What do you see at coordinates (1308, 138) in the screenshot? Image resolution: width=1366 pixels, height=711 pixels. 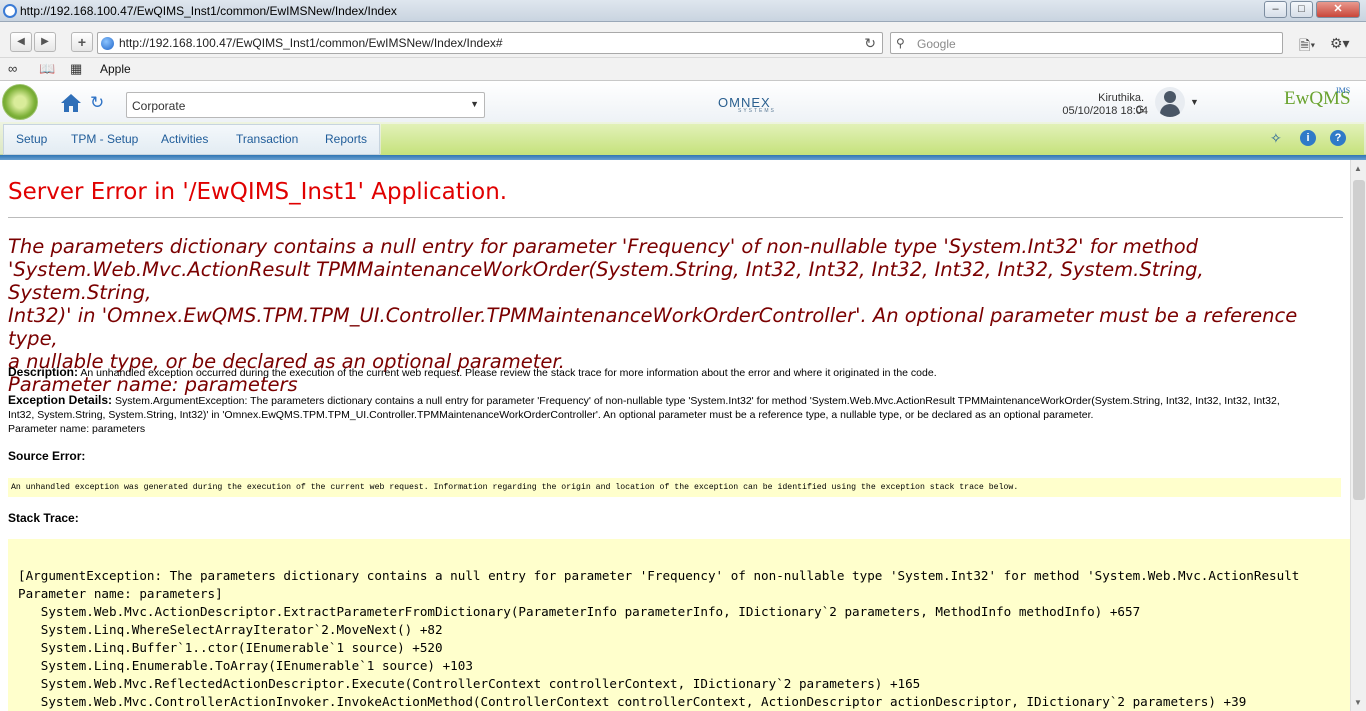 I see `info-icon: i` at bounding box center [1308, 138].